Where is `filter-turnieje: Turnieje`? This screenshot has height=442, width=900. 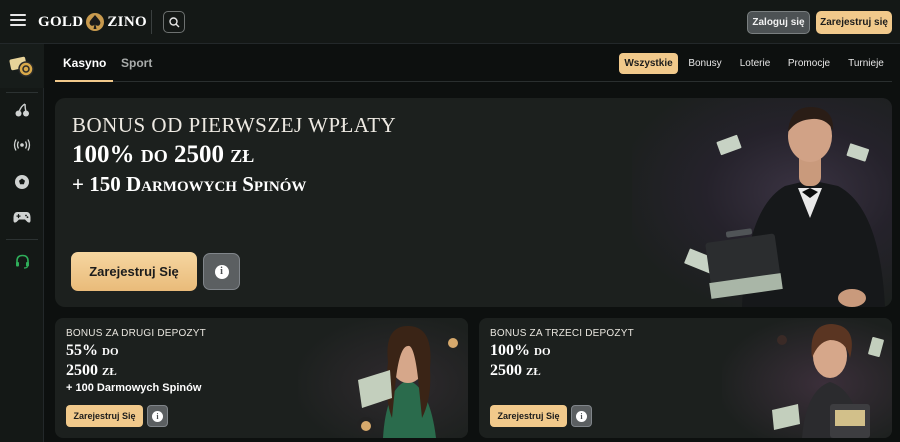 filter-turnieje: Turnieje is located at coordinates (866, 63).